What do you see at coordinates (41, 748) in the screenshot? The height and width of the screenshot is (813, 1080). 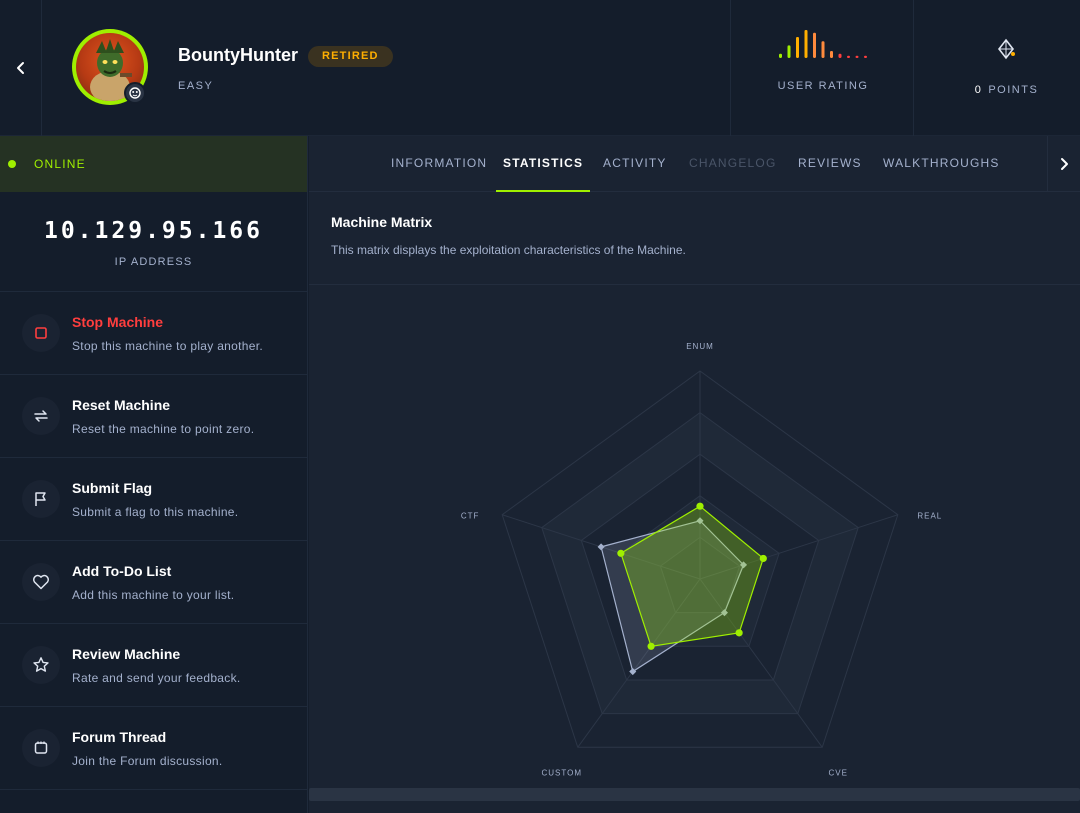 I see `forum-icon` at bounding box center [41, 748].